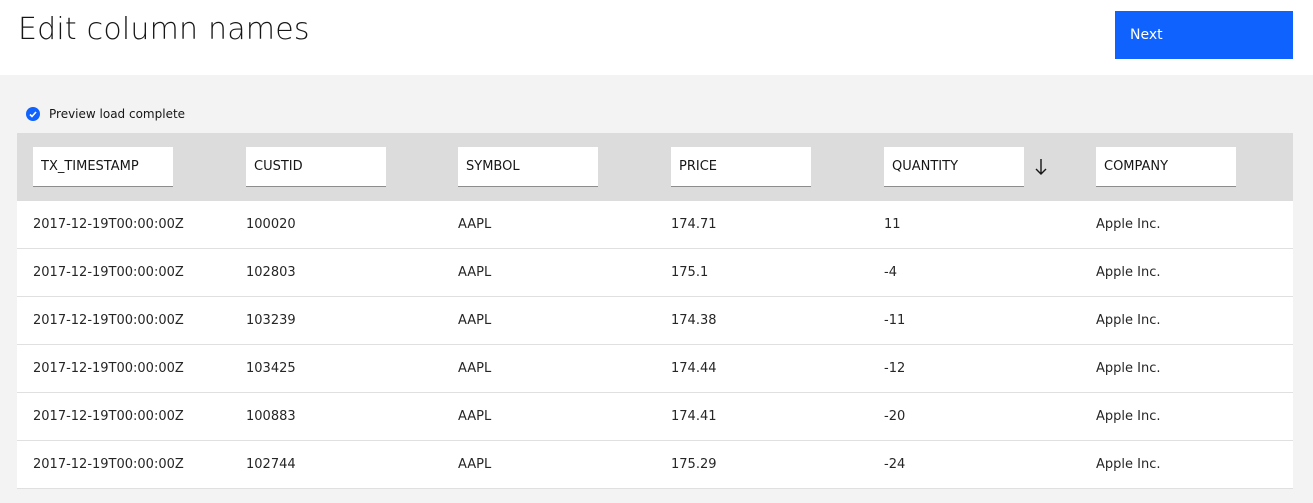 The image size is (1313, 503). What do you see at coordinates (271, 272) in the screenshot?
I see `cell-custid: 102803` at bounding box center [271, 272].